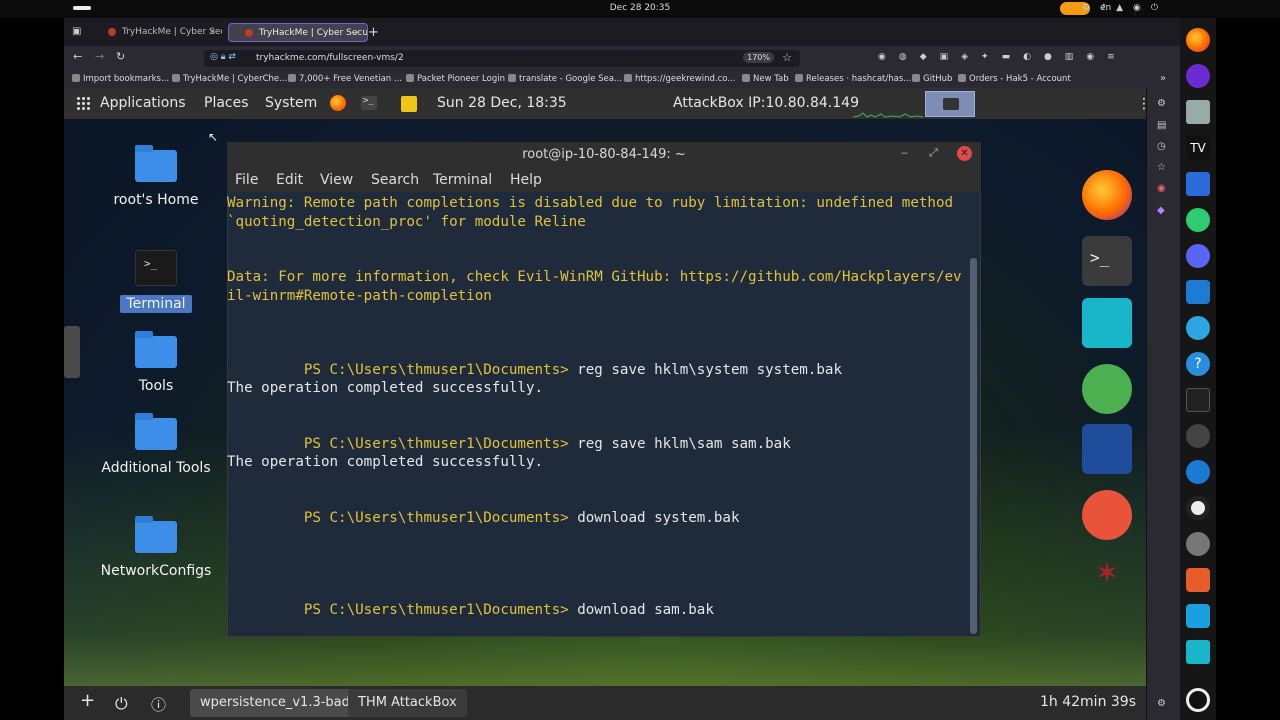  I want to click on back-icon: ←, so click(77, 56).